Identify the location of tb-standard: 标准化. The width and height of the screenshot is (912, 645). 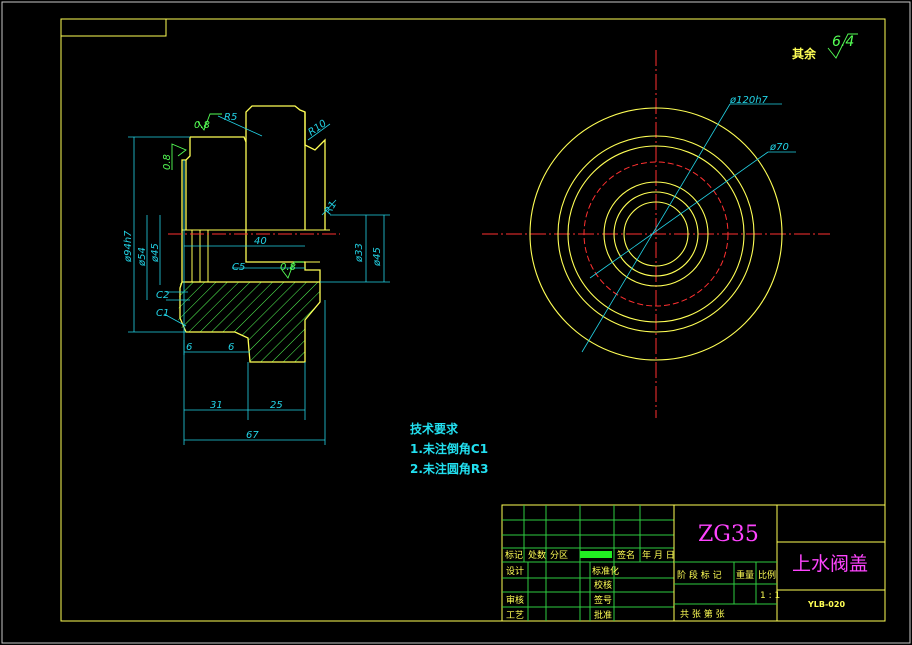
(605, 571).